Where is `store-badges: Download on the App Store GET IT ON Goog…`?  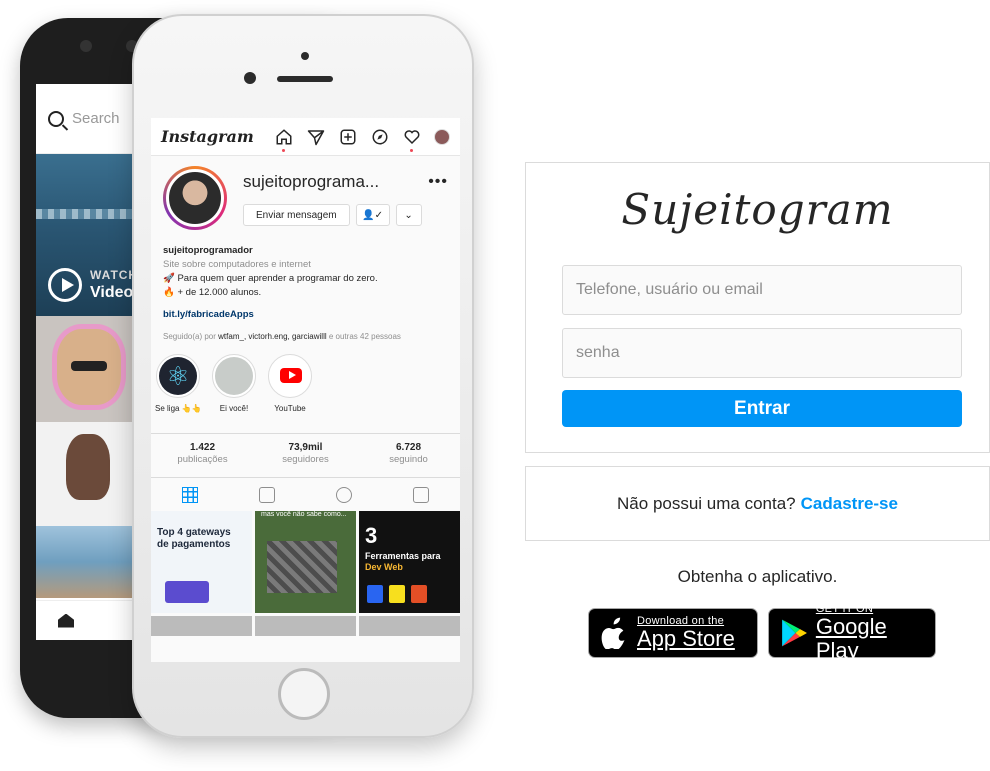
store-badges: Download on the App Store GET IT ON Goog… is located at coordinates (762, 633).